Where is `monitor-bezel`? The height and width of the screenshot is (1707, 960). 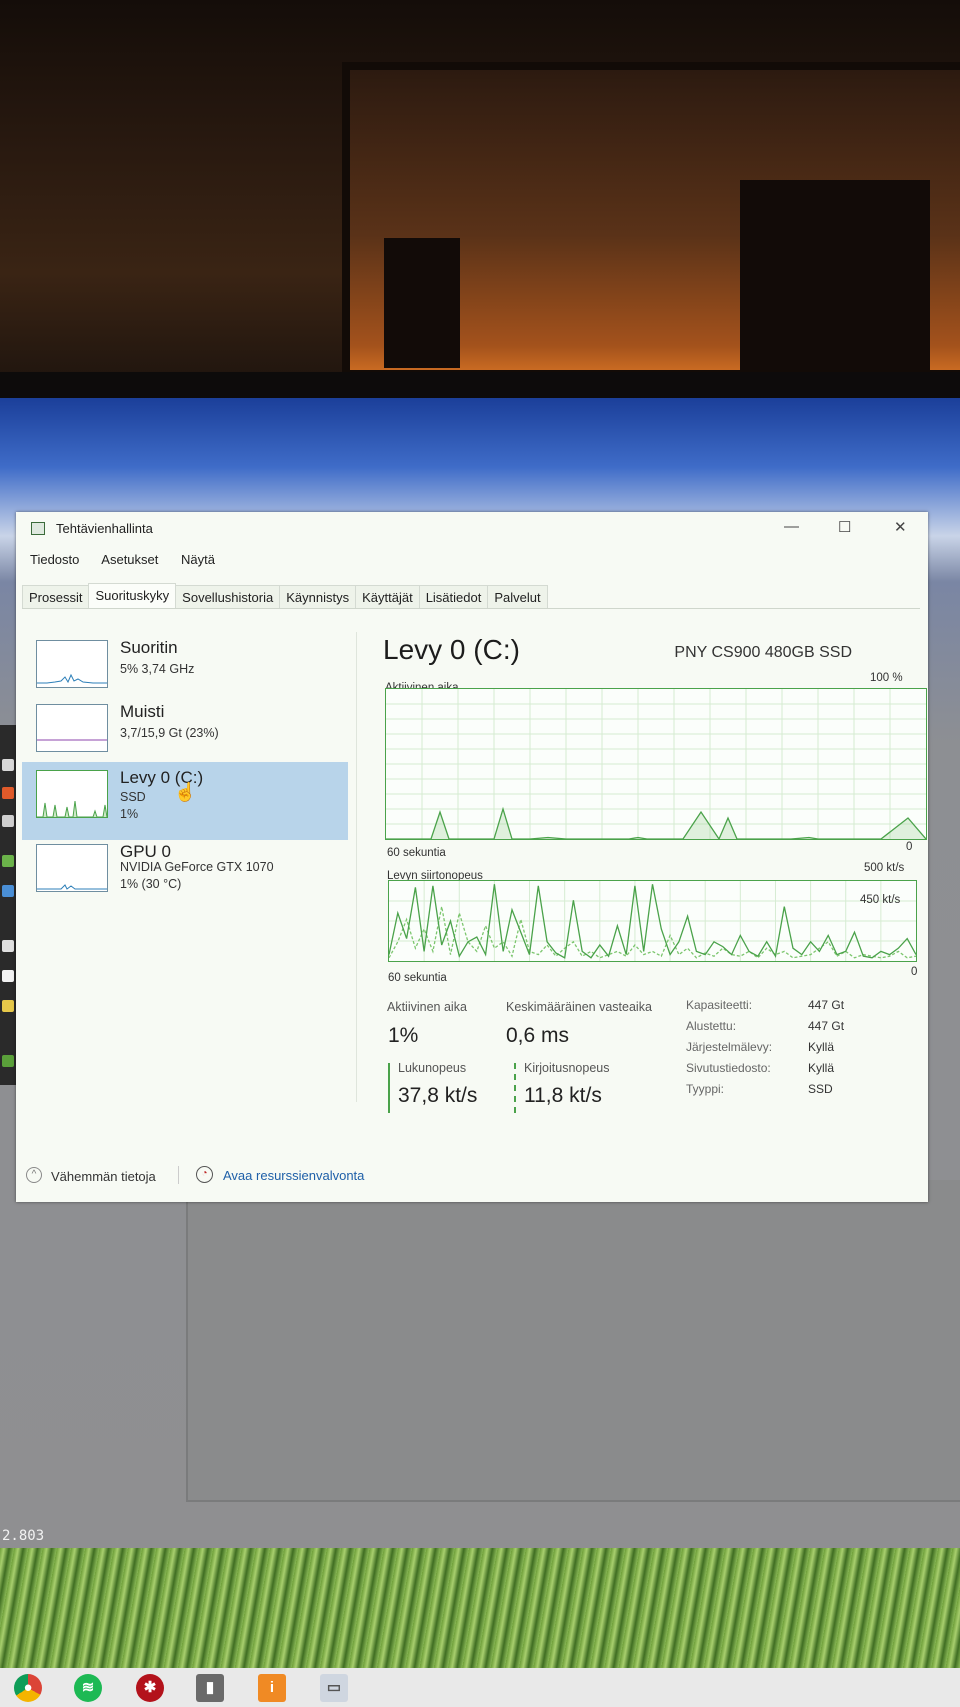
monitor-bezel is located at coordinates (480, 386).